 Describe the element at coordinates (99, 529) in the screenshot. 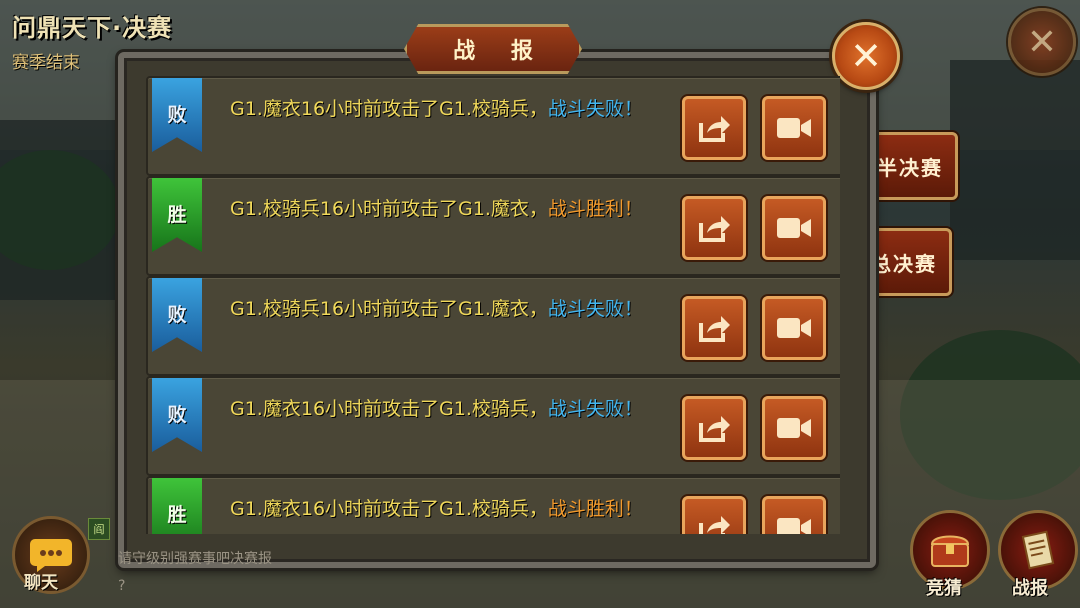

I see `chat-channel-badge: 阎` at that location.